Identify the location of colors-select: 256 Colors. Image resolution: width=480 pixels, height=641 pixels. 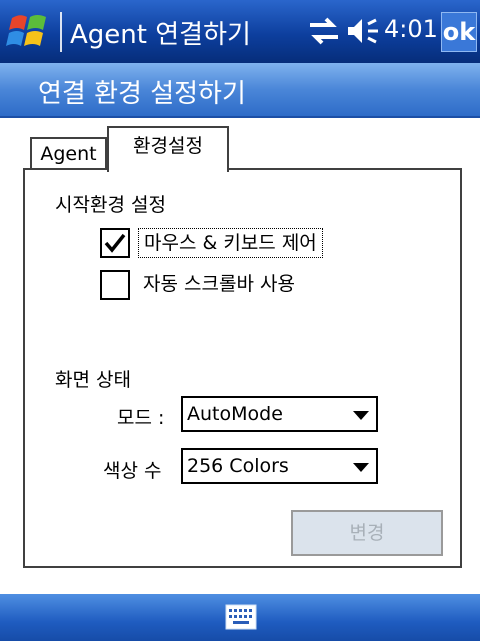
(279, 466).